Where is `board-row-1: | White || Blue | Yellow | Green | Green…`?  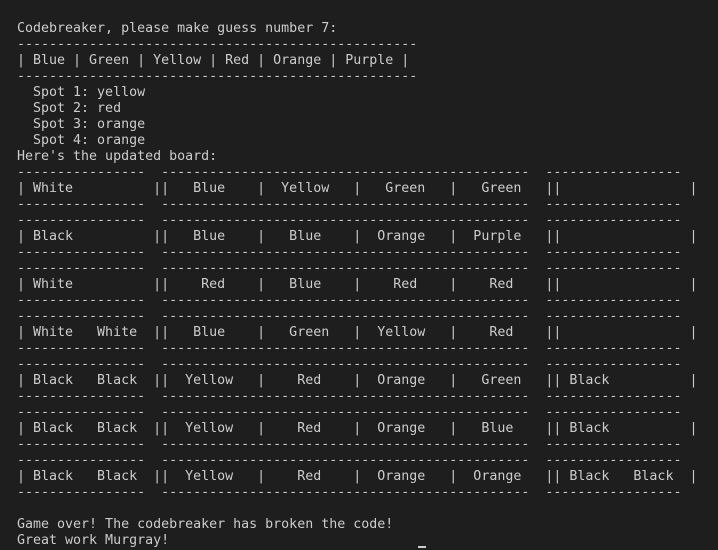 board-row-1: | White || Blue | Yellow | Green | Green… is located at coordinates (357, 188).